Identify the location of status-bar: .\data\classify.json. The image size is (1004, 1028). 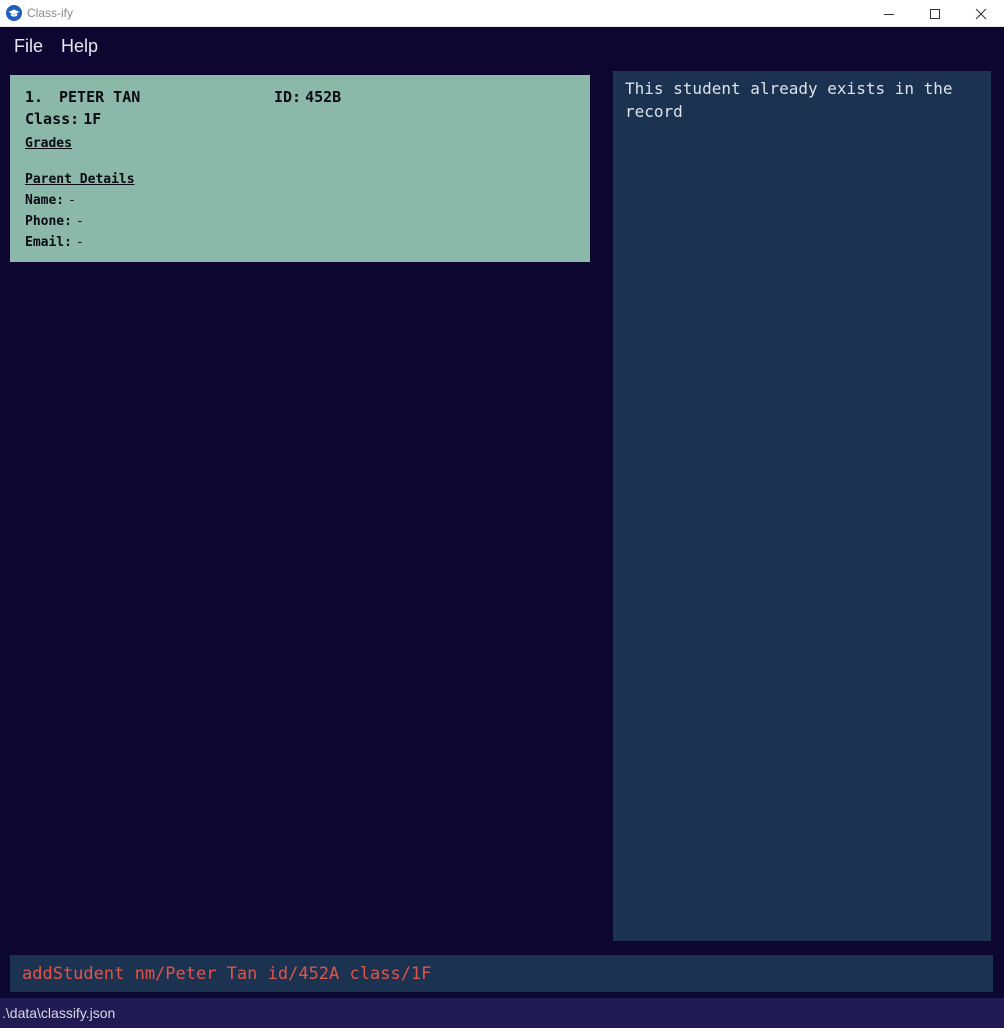
(502, 1013).